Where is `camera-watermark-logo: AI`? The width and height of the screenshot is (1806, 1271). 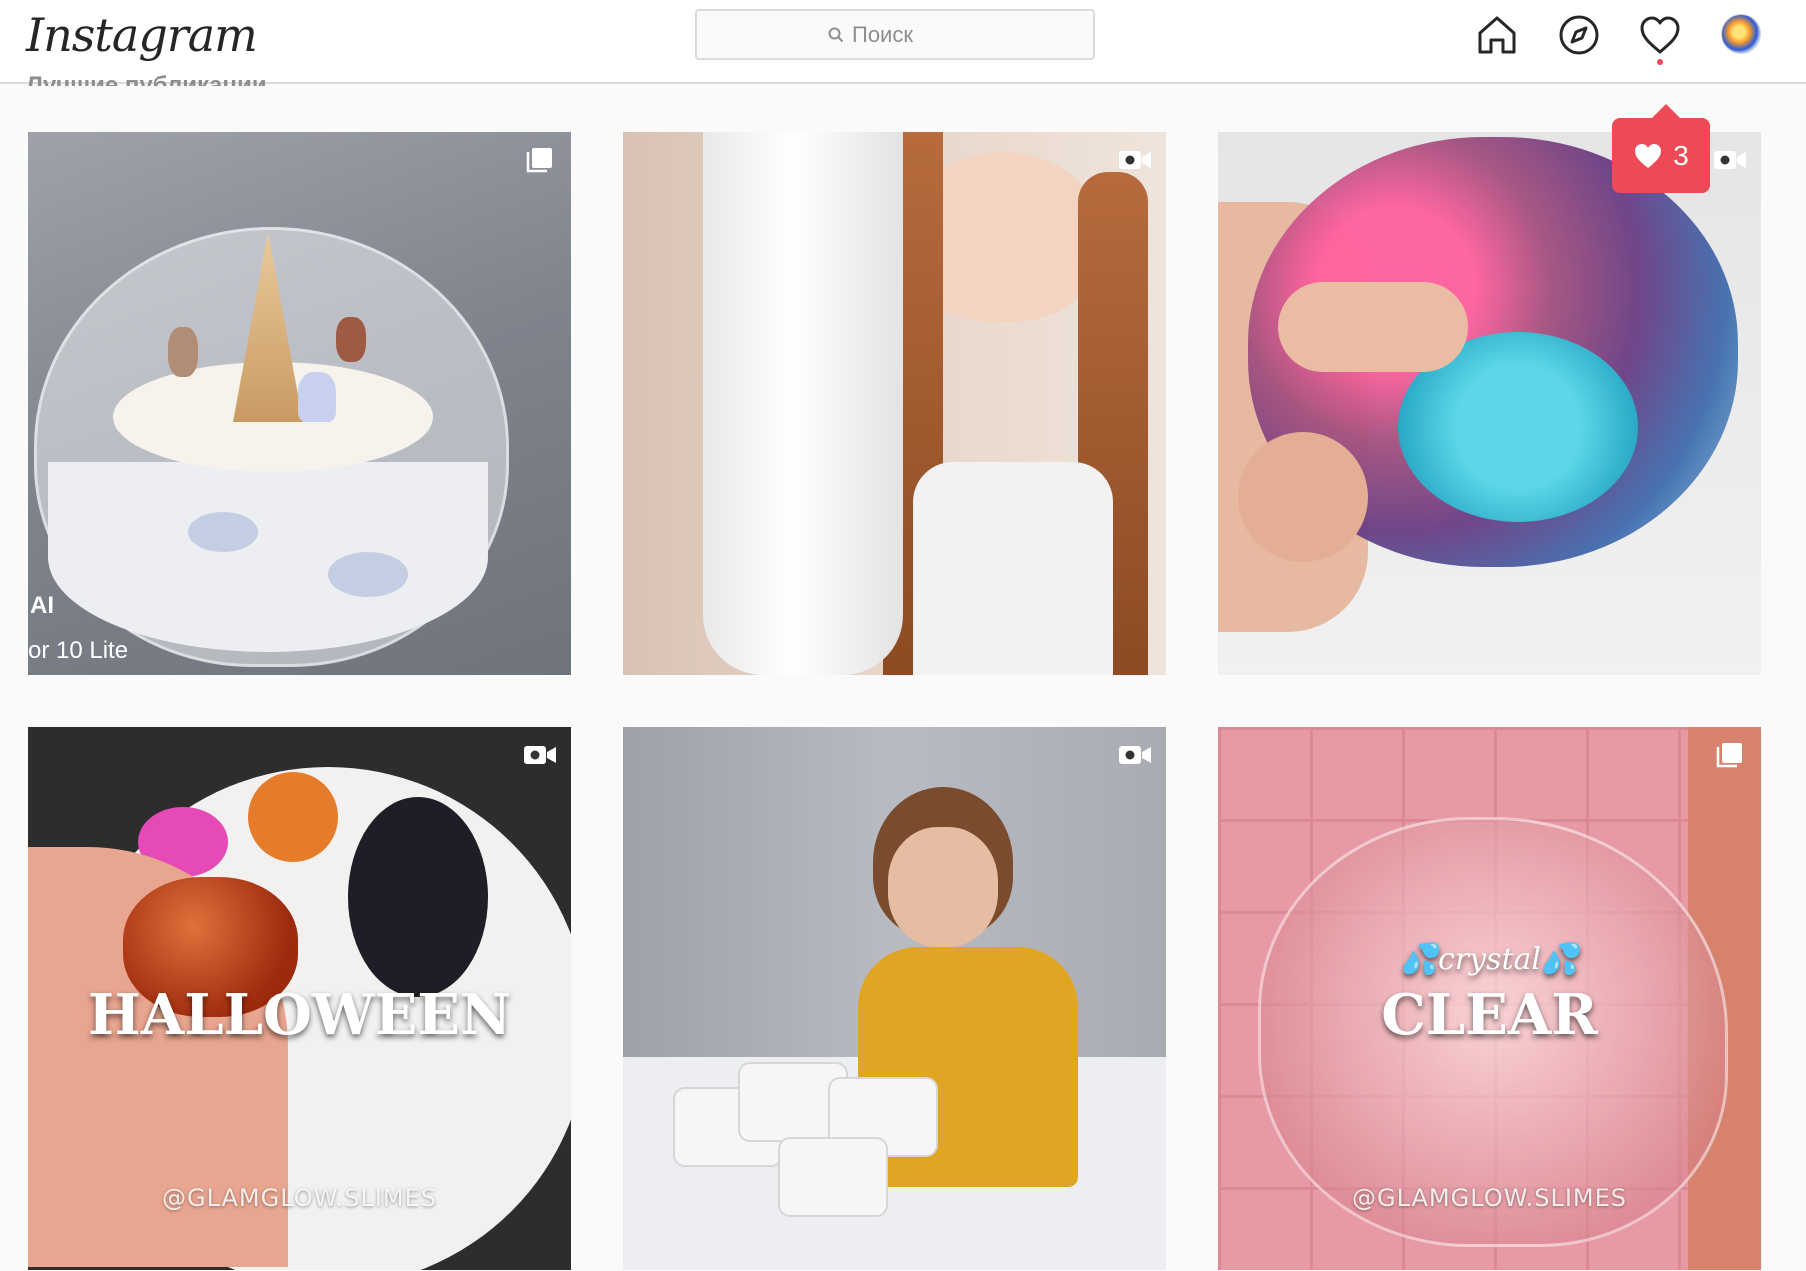
camera-watermark-logo: AI is located at coordinates (42, 605).